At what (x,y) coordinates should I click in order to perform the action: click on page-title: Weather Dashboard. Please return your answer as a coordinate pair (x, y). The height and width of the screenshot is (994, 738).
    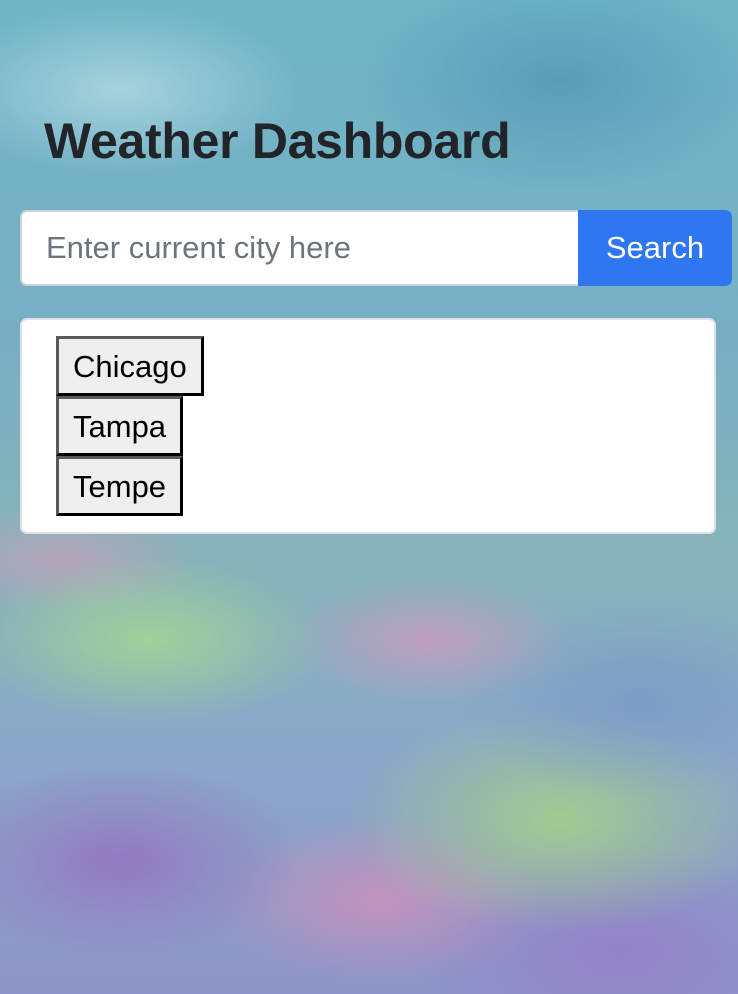
    Looking at the image, I should click on (277, 141).